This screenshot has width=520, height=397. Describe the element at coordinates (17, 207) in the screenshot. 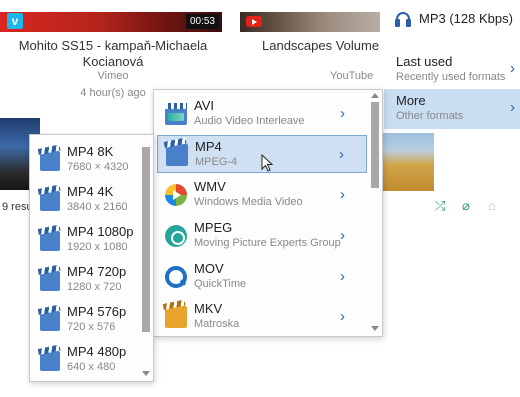

I see `results-count: 9 resu` at that location.